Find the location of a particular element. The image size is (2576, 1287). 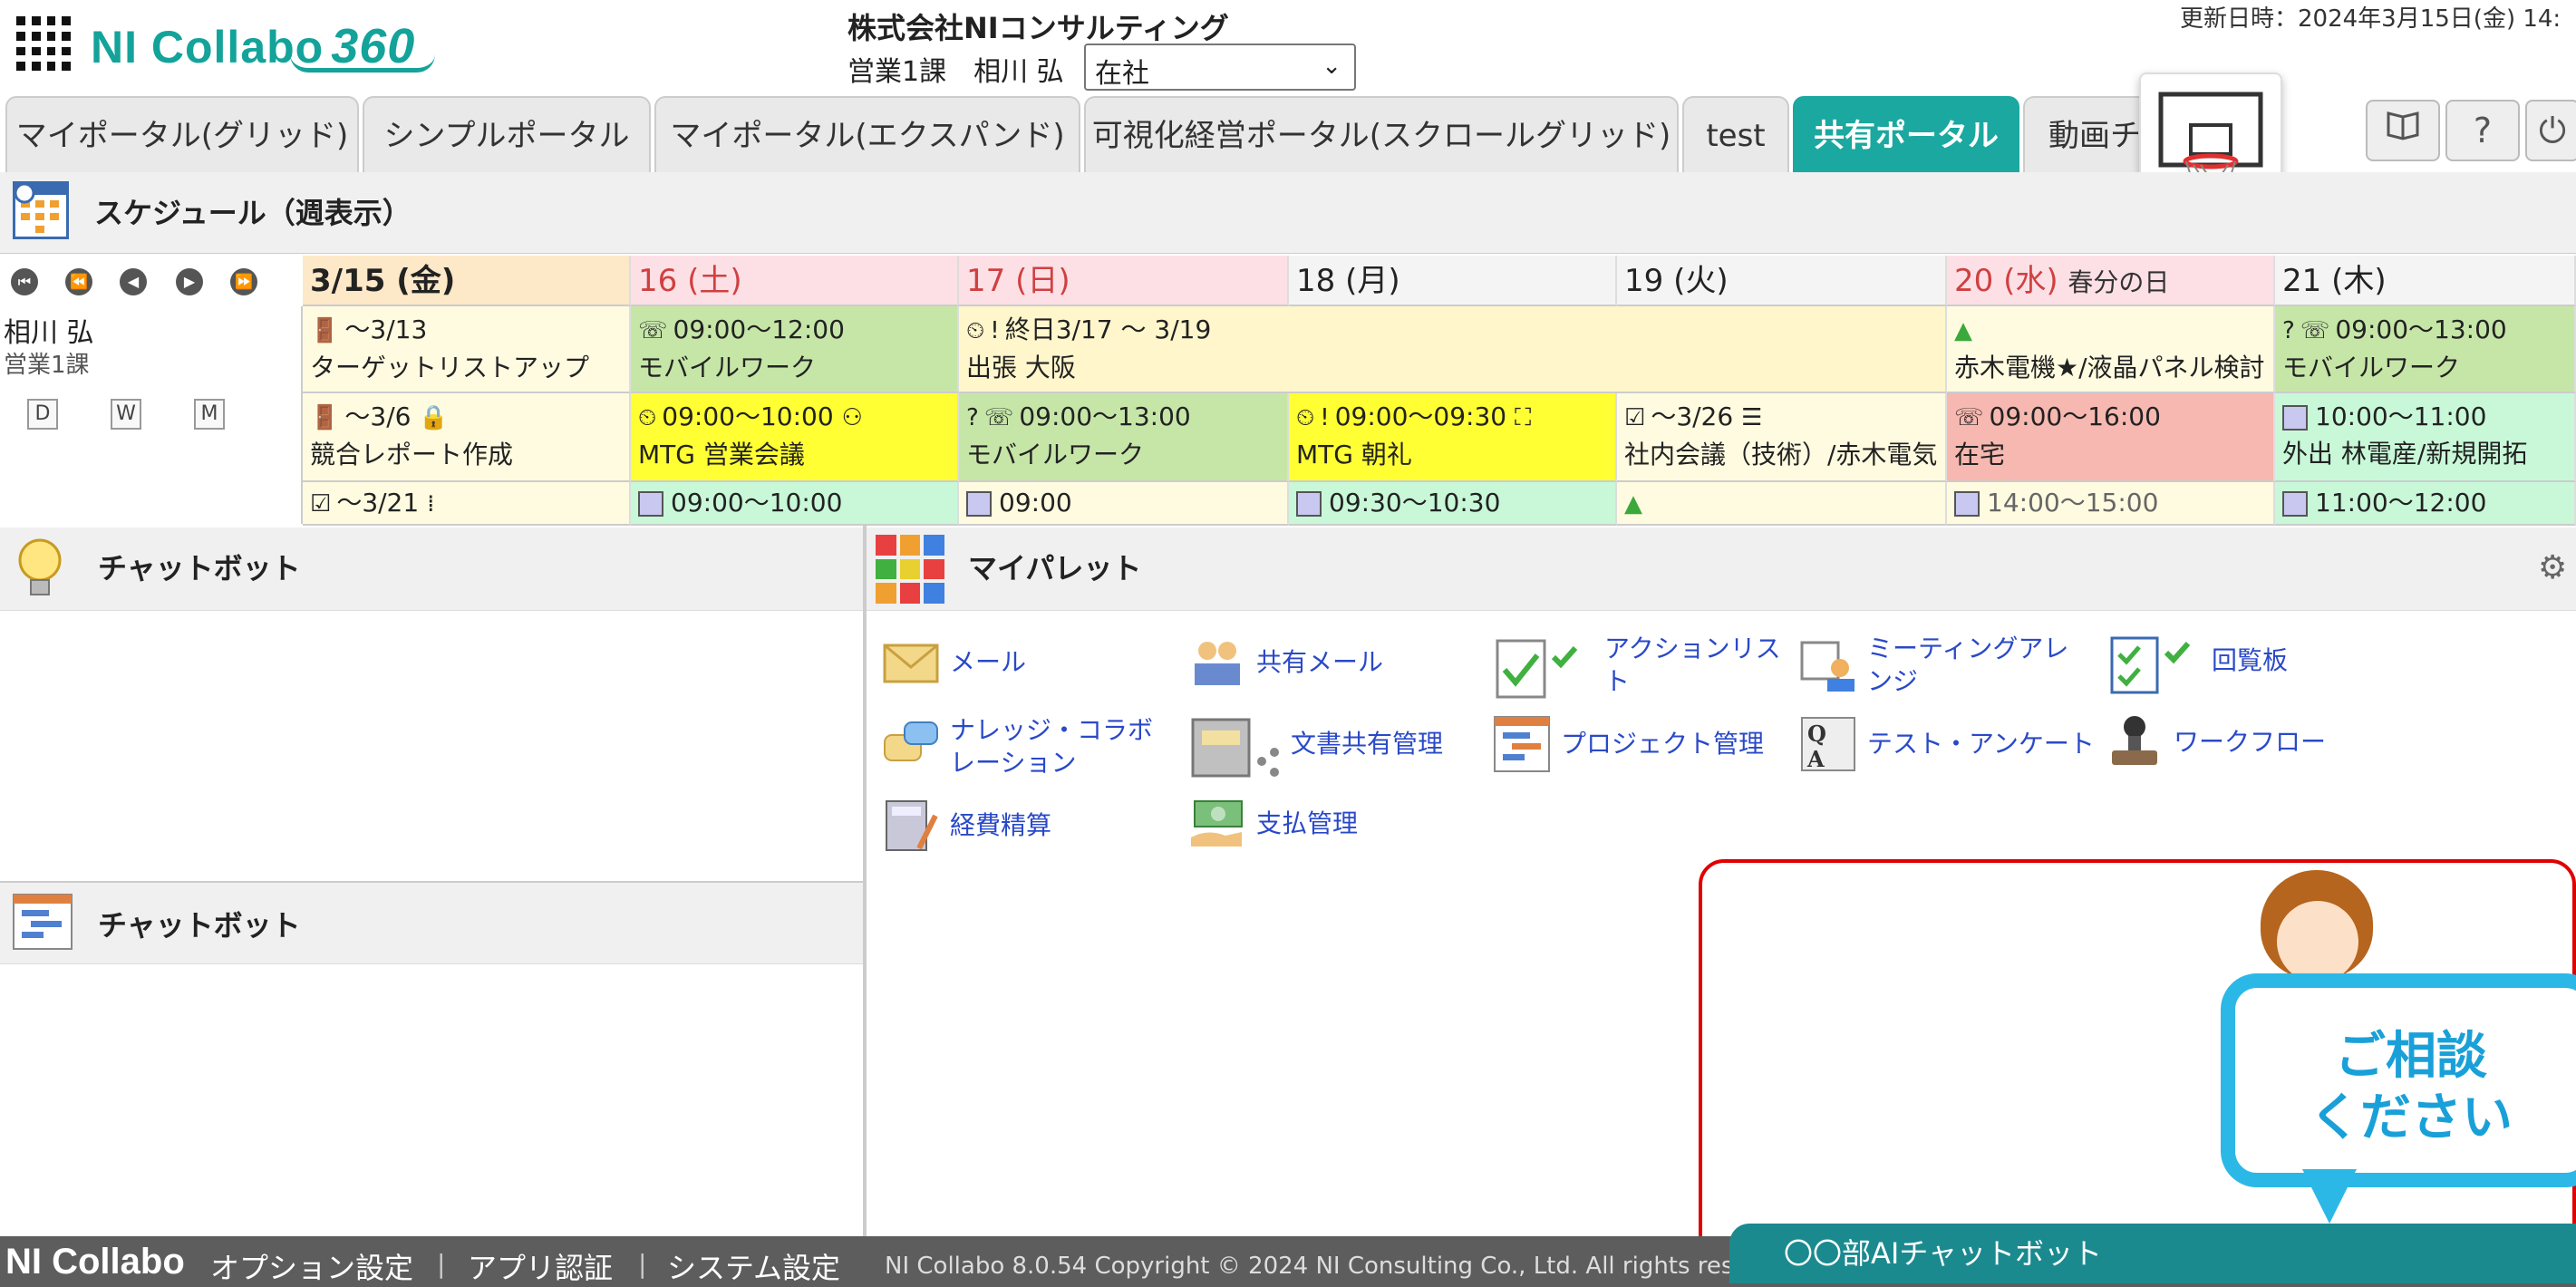

nav-next-button: ▶ is located at coordinates (189, 281).